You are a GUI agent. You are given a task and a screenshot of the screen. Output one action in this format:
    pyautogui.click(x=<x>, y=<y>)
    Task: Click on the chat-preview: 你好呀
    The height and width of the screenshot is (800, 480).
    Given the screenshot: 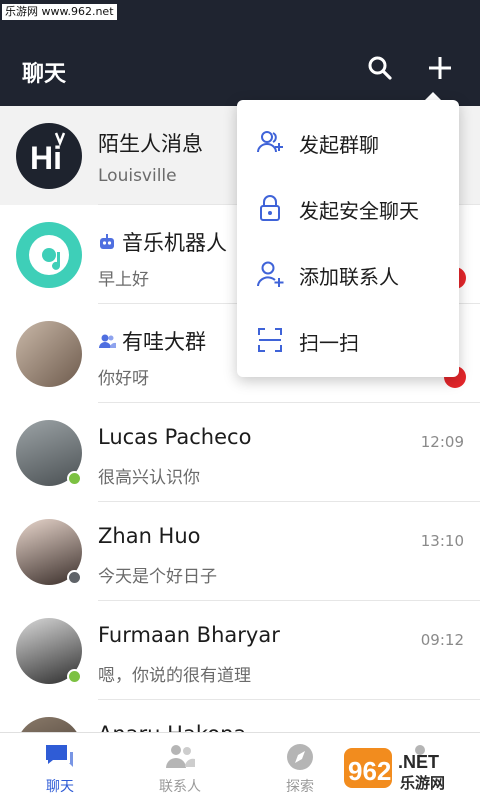 What is the action you would take?
    pyautogui.click(x=123, y=379)
    